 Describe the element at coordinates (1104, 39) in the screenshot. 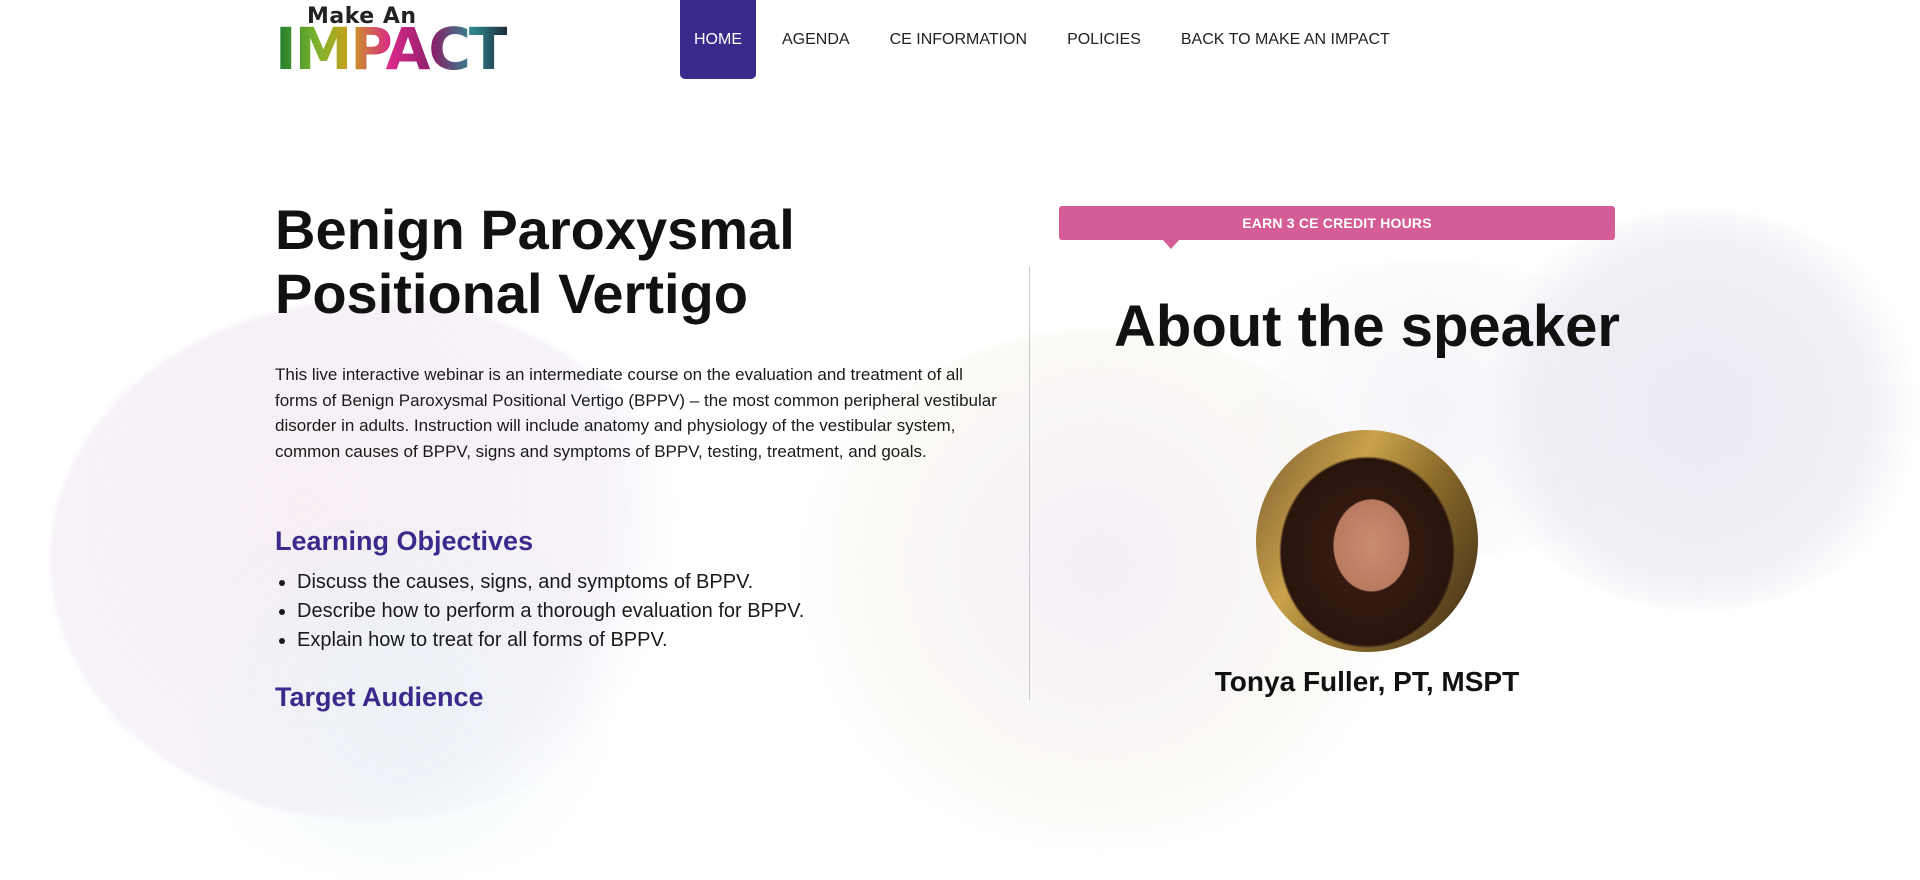

I see `nav-policies: POLICIES` at that location.